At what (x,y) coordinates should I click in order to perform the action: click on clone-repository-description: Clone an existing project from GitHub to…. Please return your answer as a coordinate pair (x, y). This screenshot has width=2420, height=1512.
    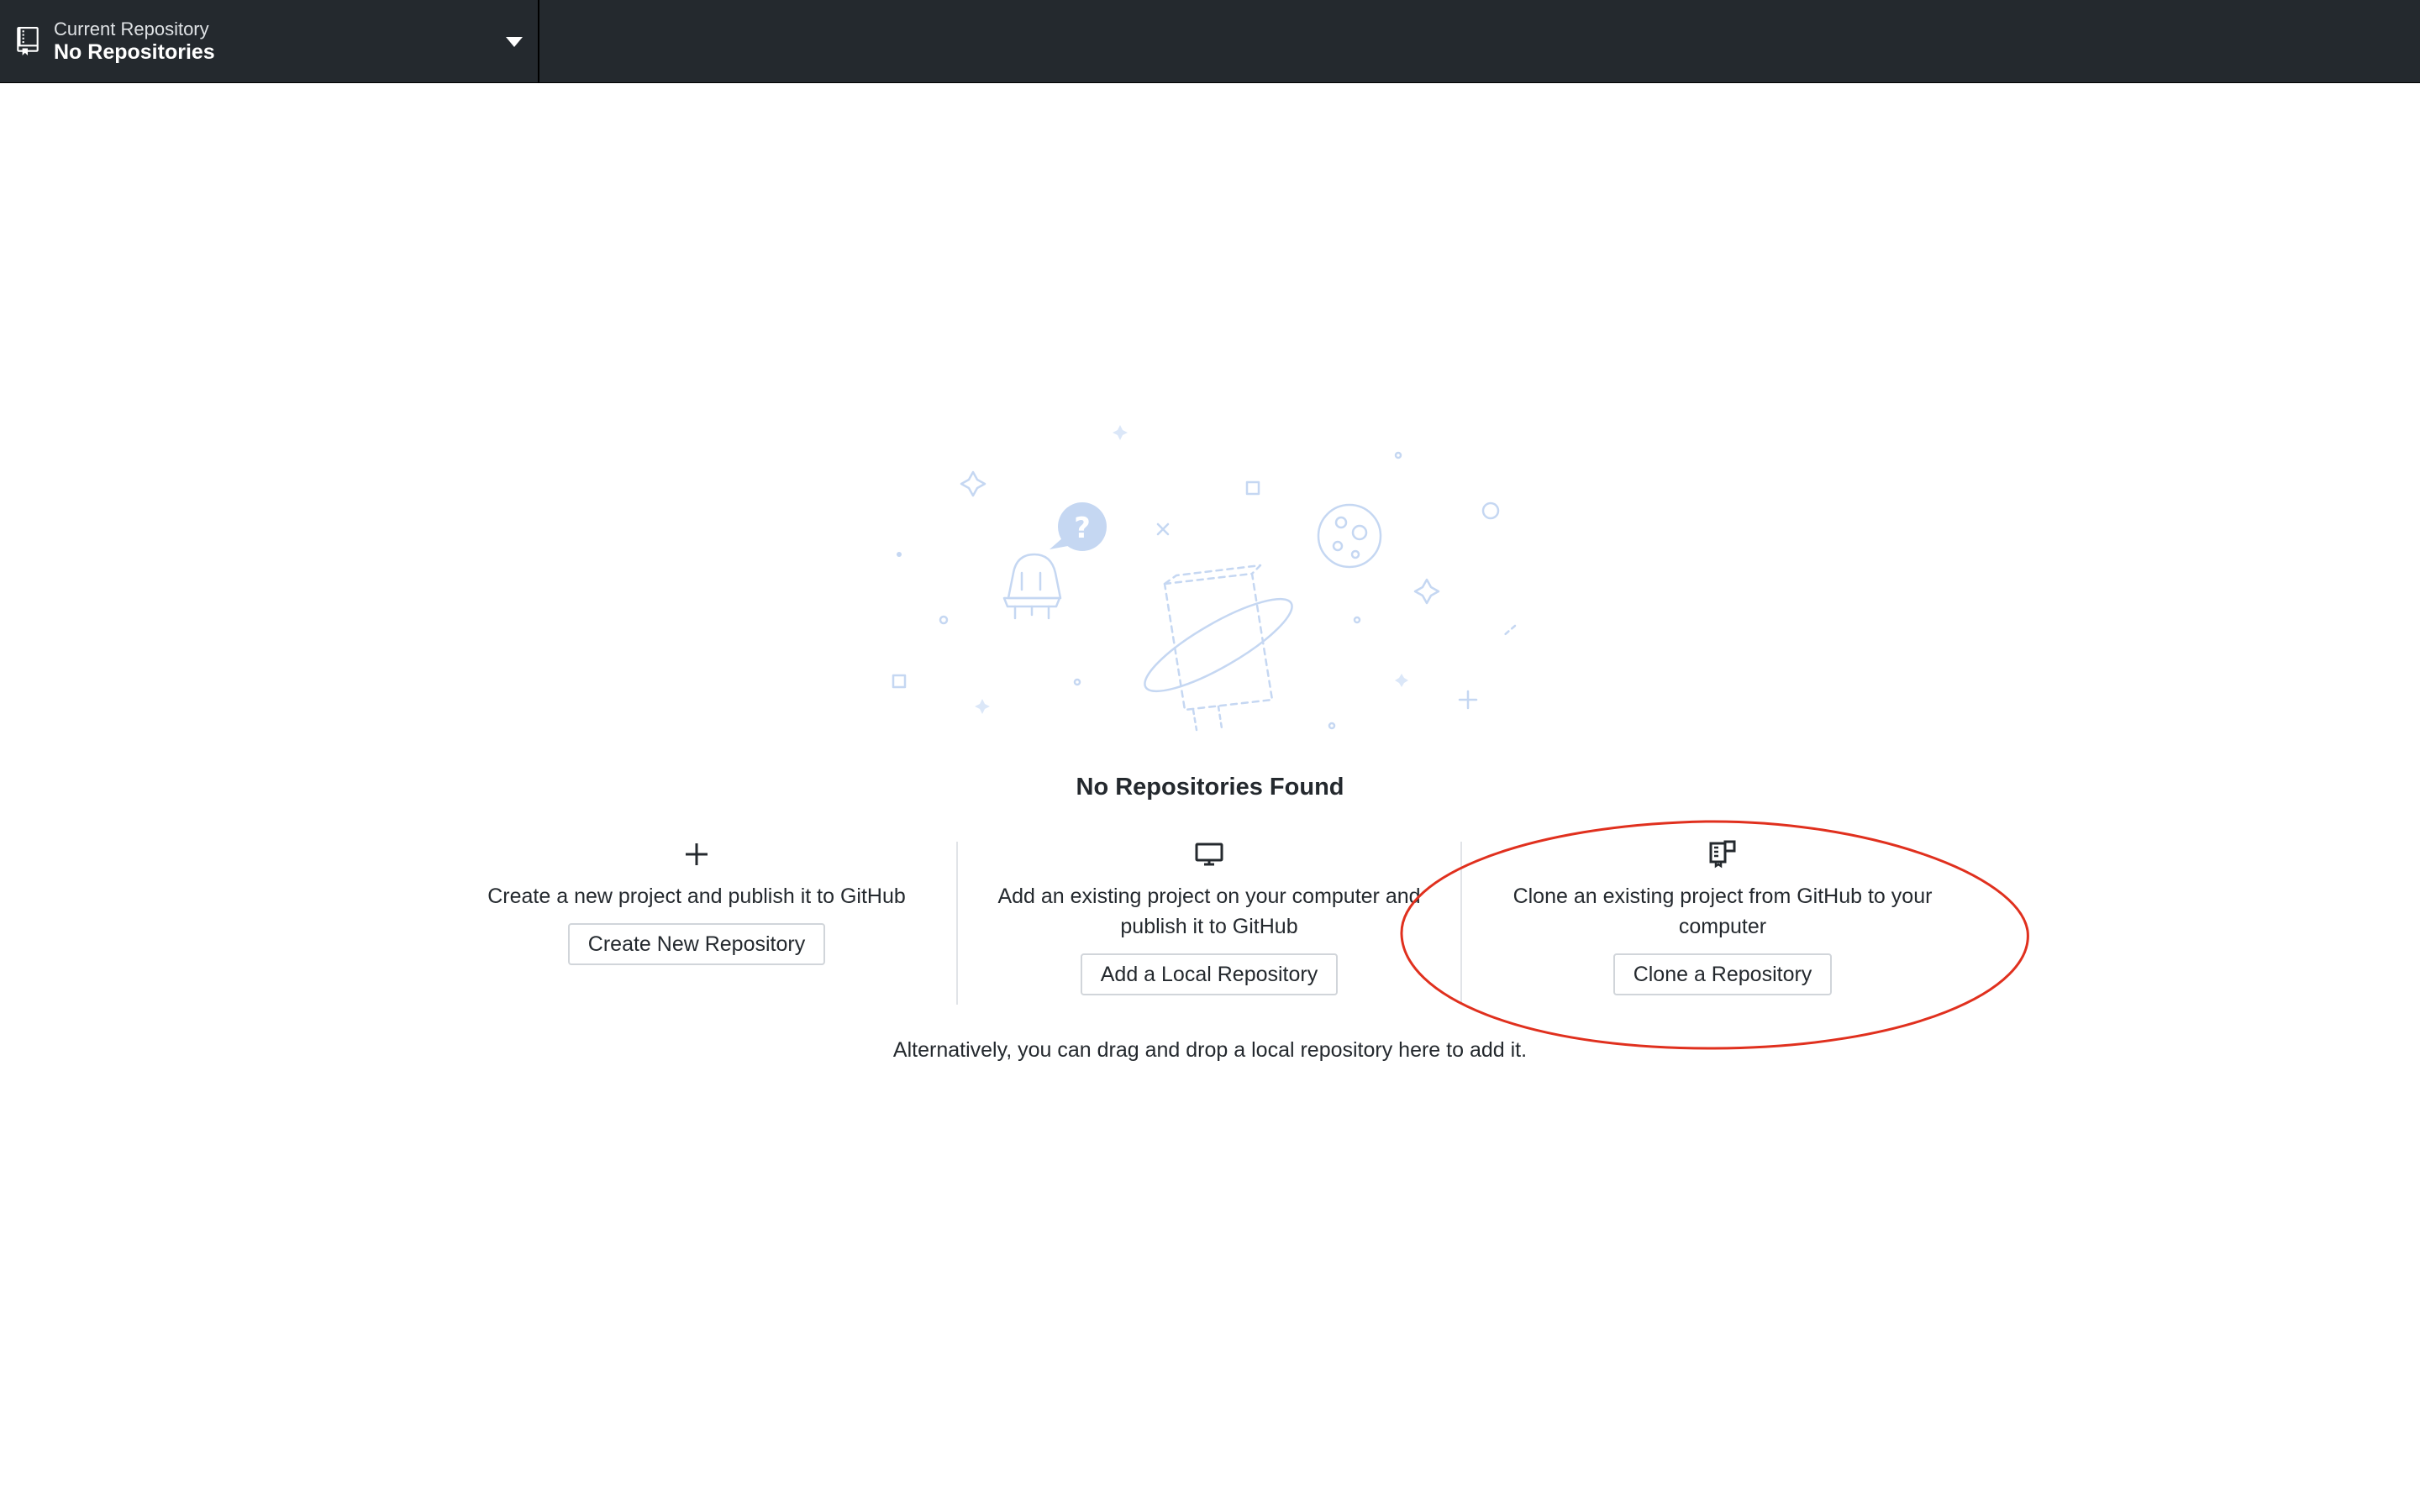
    Looking at the image, I should click on (1723, 911).